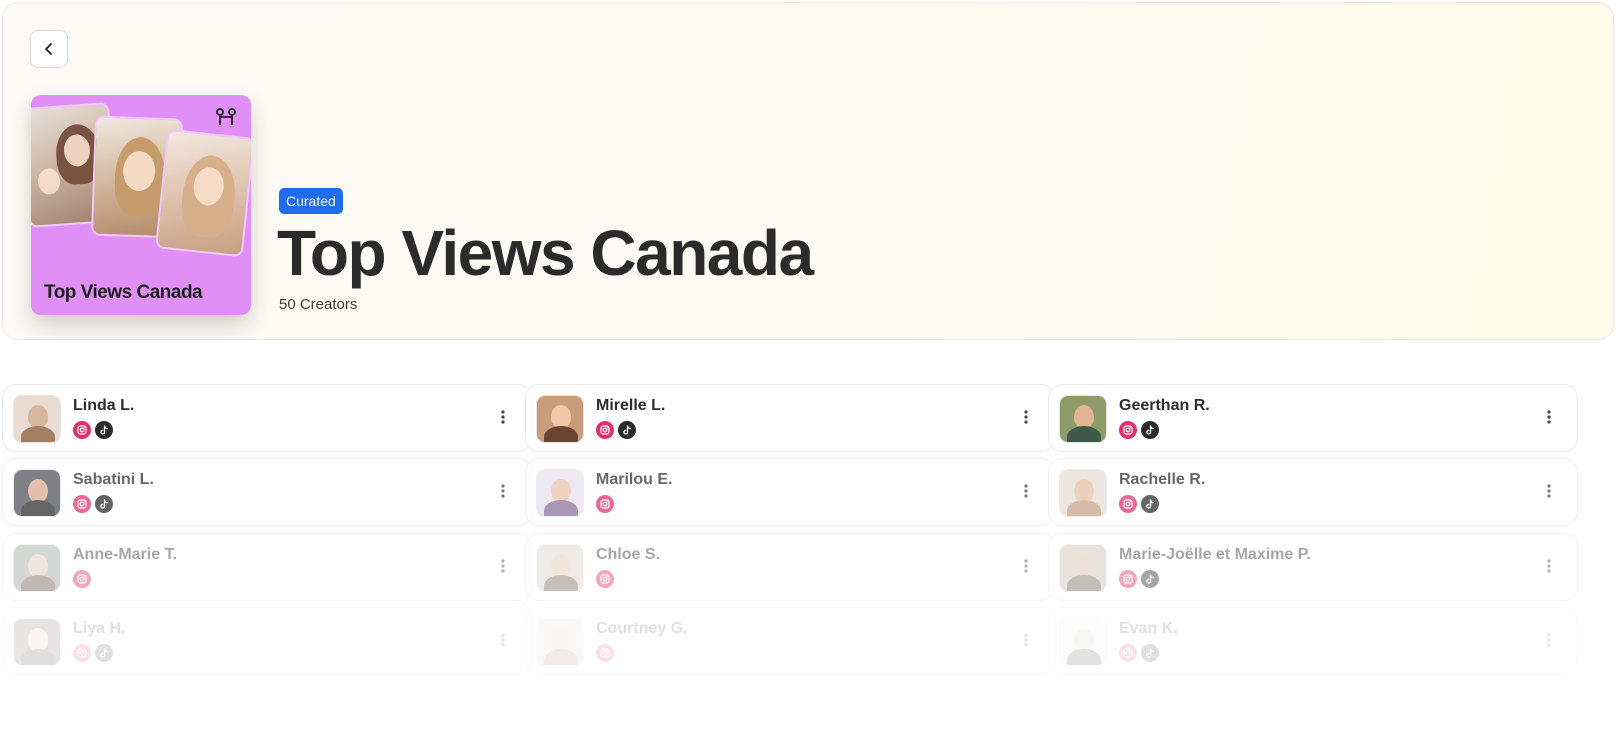  I want to click on creator-name: Linda L., so click(104, 405).